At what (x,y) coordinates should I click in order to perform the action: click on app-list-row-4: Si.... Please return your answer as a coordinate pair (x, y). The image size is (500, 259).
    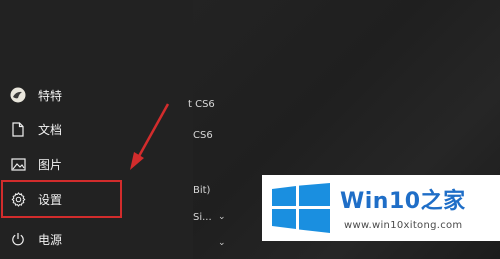
    Looking at the image, I should click on (202, 217).